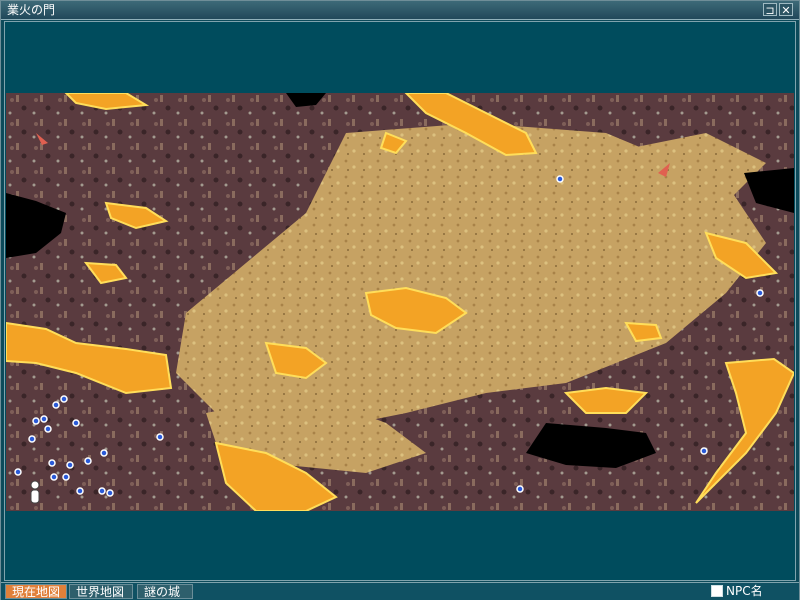  Describe the element at coordinates (786, 10) in the screenshot. I see `close-icon: ✕` at that location.